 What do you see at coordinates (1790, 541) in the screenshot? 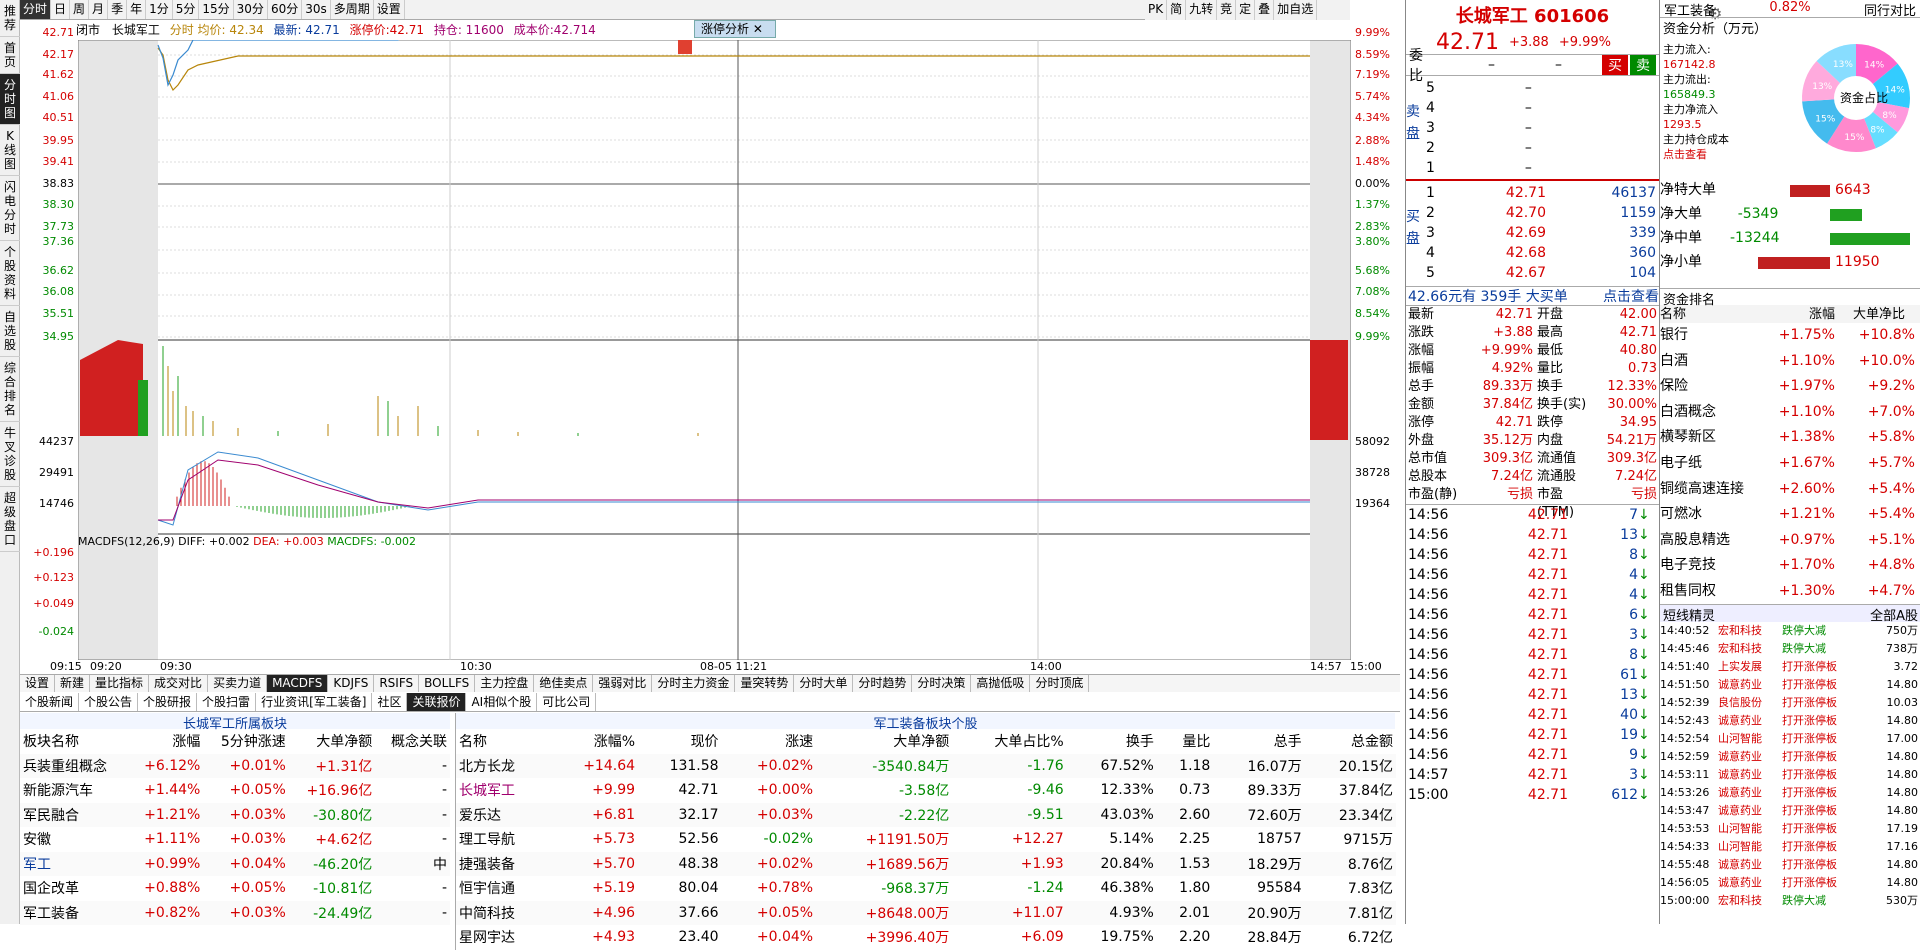
I see `rank-row: 高股息精选 +0.97% +5.1%` at bounding box center [1790, 541].